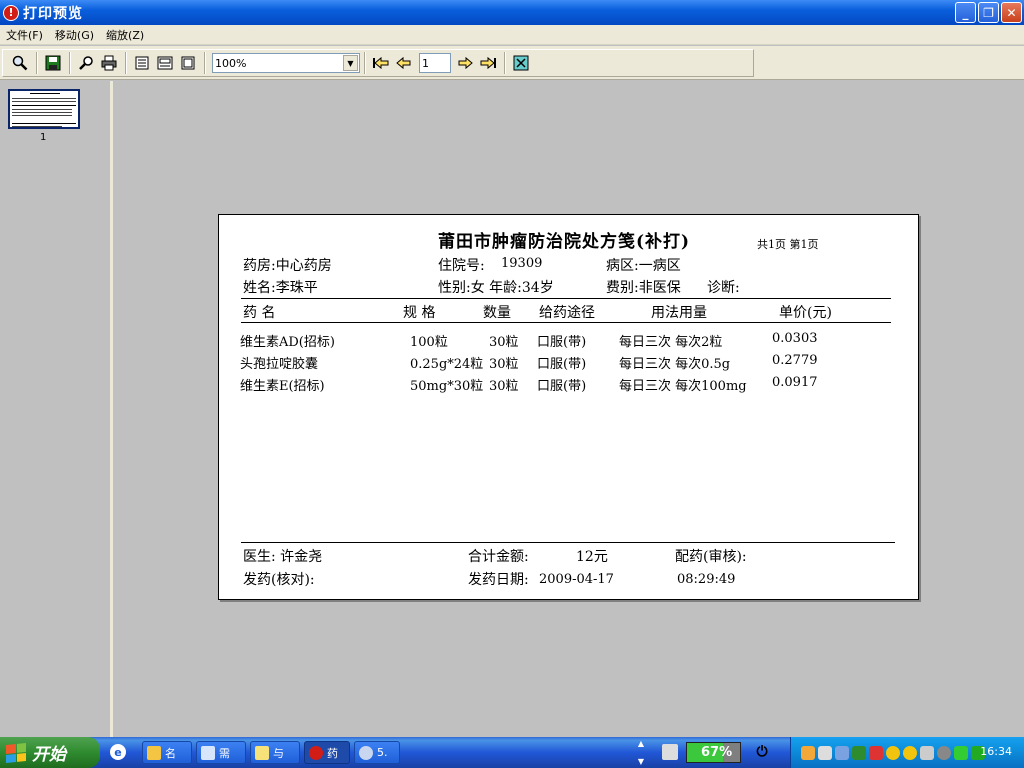  What do you see at coordinates (282, 386) in the screenshot?
I see `table-cell: 维生素E(招标)` at bounding box center [282, 386].